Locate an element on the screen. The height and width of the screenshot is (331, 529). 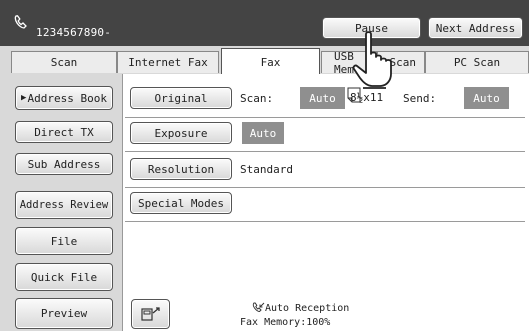
send-auto-text: Auto is located at coordinates (486, 98).